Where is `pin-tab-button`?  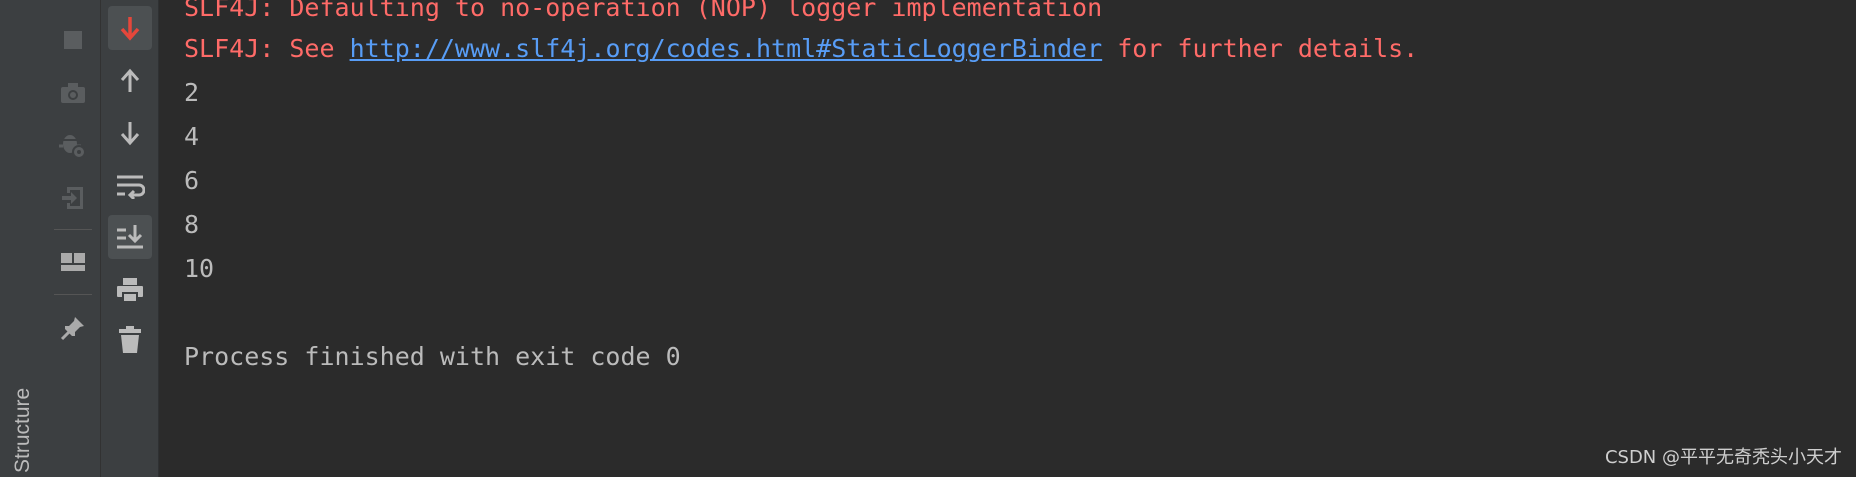
pin-tab-button is located at coordinates (73, 328).